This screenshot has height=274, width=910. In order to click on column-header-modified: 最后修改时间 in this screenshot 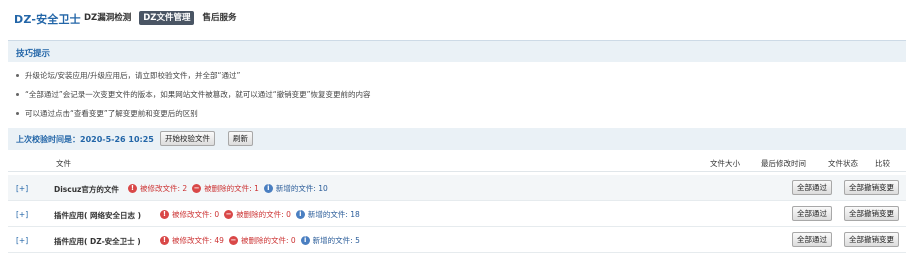, I will do `click(783, 163)`.